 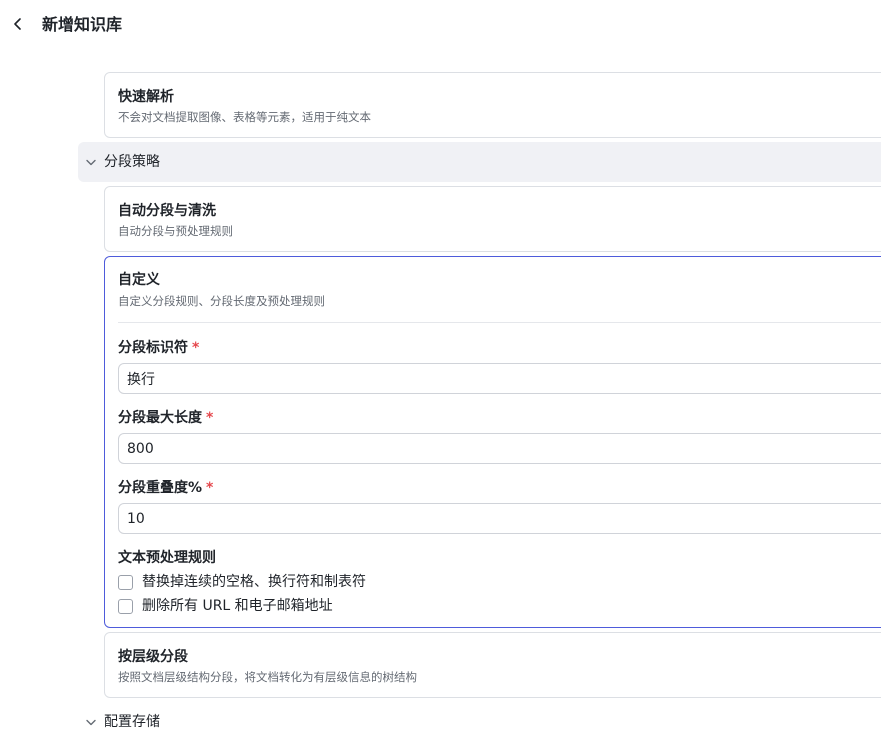 What do you see at coordinates (167, 211) in the screenshot?
I see `option-title: 自动分段与清洗` at bounding box center [167, 211].